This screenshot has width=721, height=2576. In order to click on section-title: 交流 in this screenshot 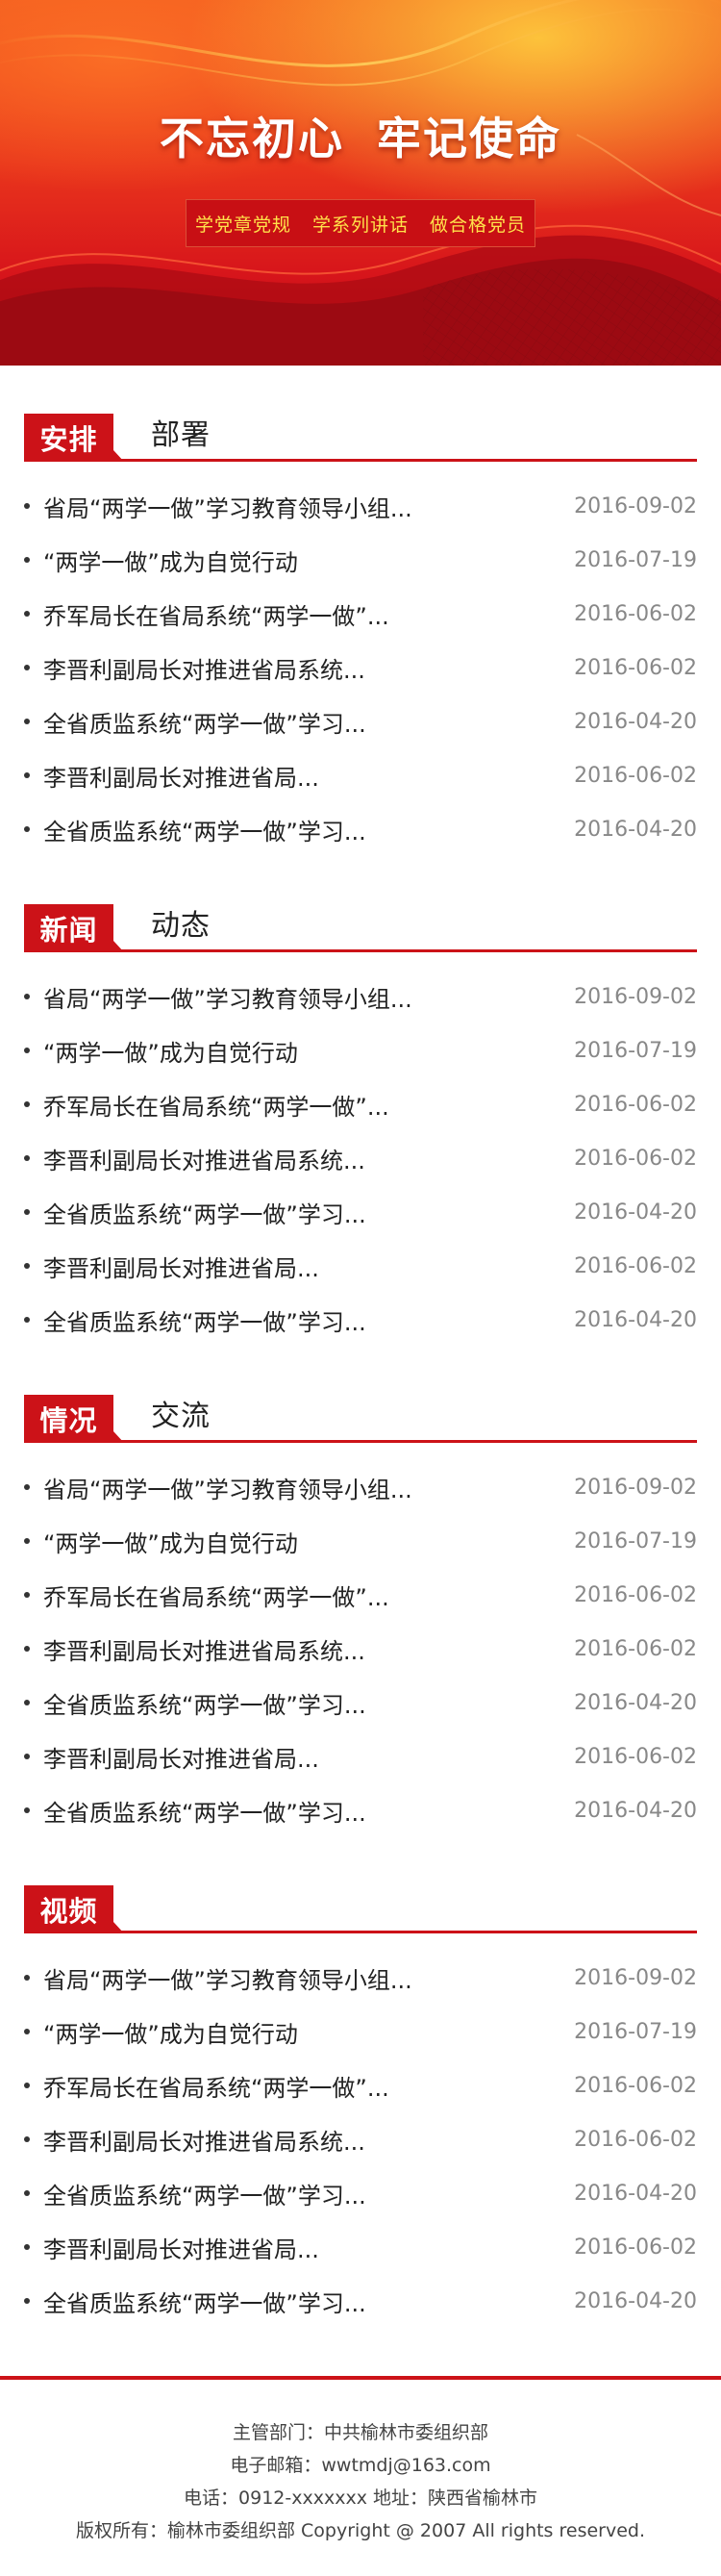, I will do `click(181, 1416)`.